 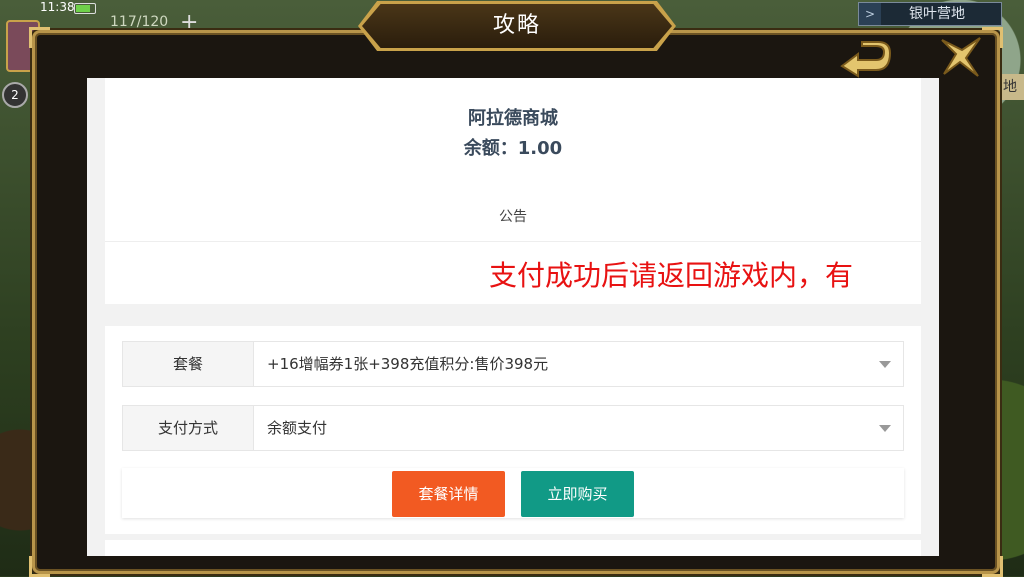 I want to click on expand-arrow-icon: >, so click(x=870, y=14).